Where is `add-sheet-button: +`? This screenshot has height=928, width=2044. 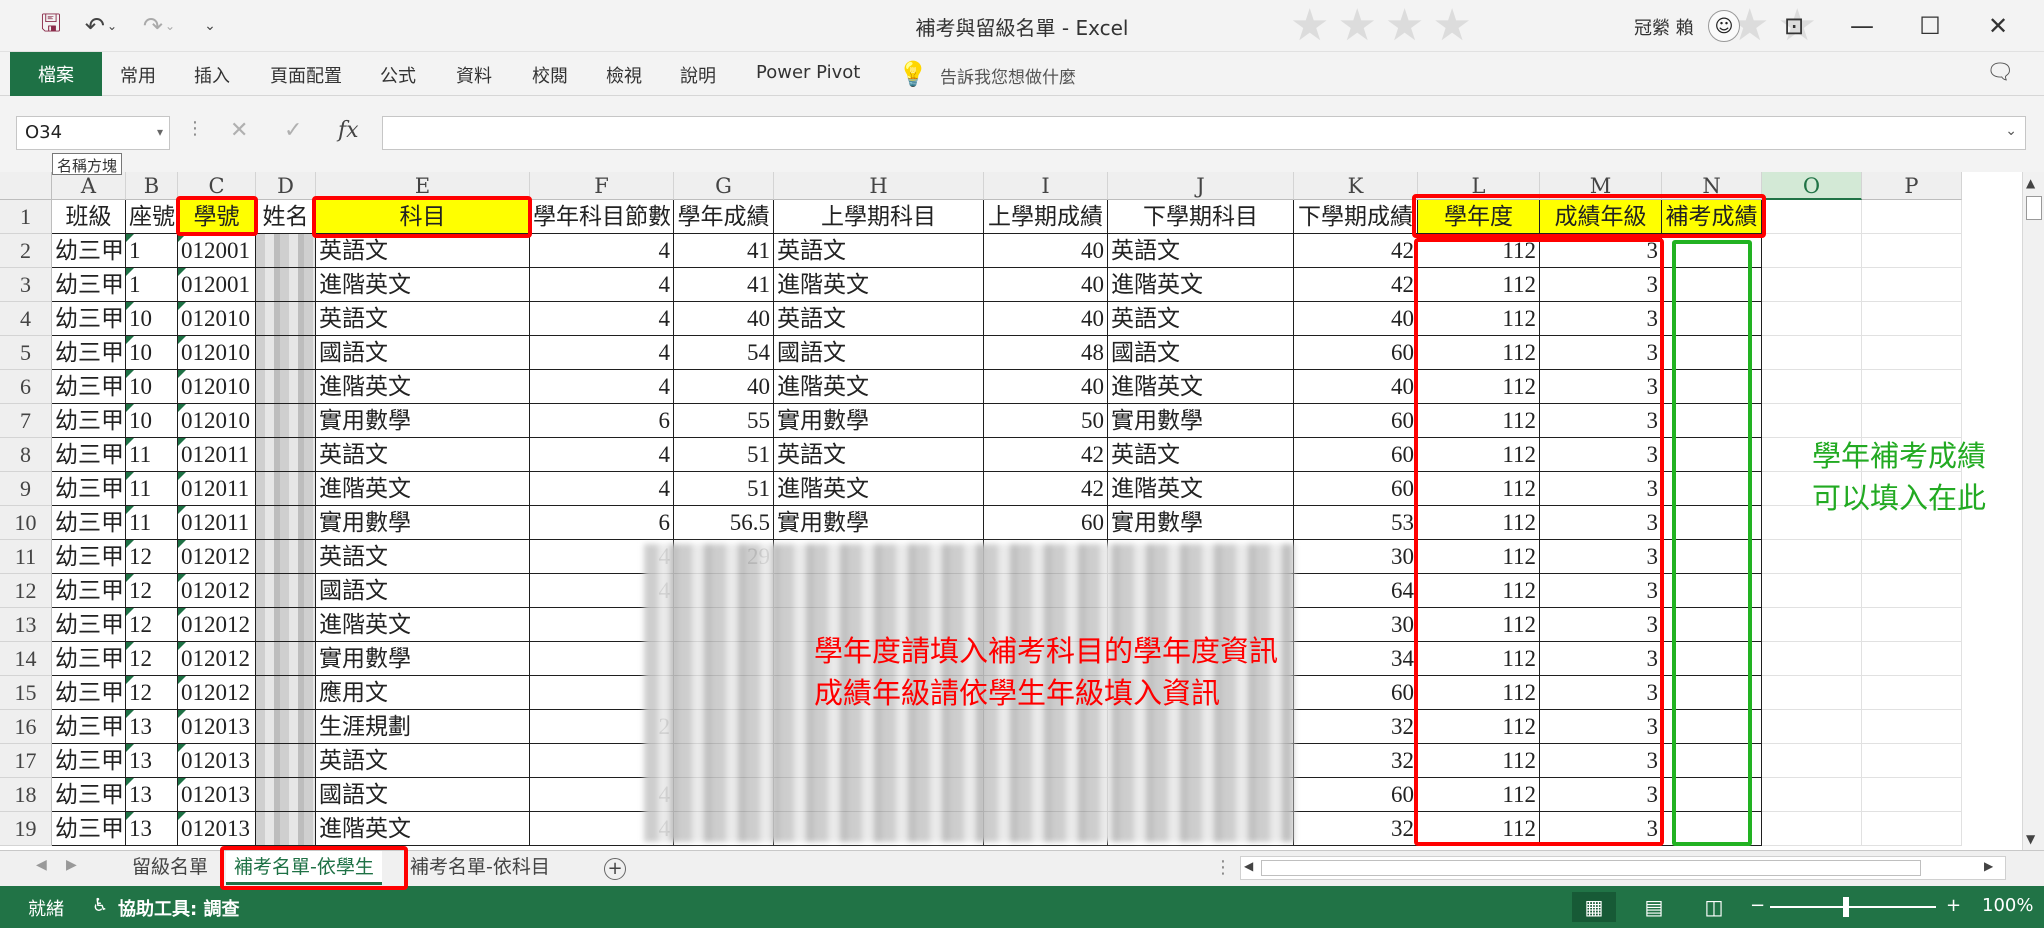 add-sheet-button: + is located at coordinates (615, 869).